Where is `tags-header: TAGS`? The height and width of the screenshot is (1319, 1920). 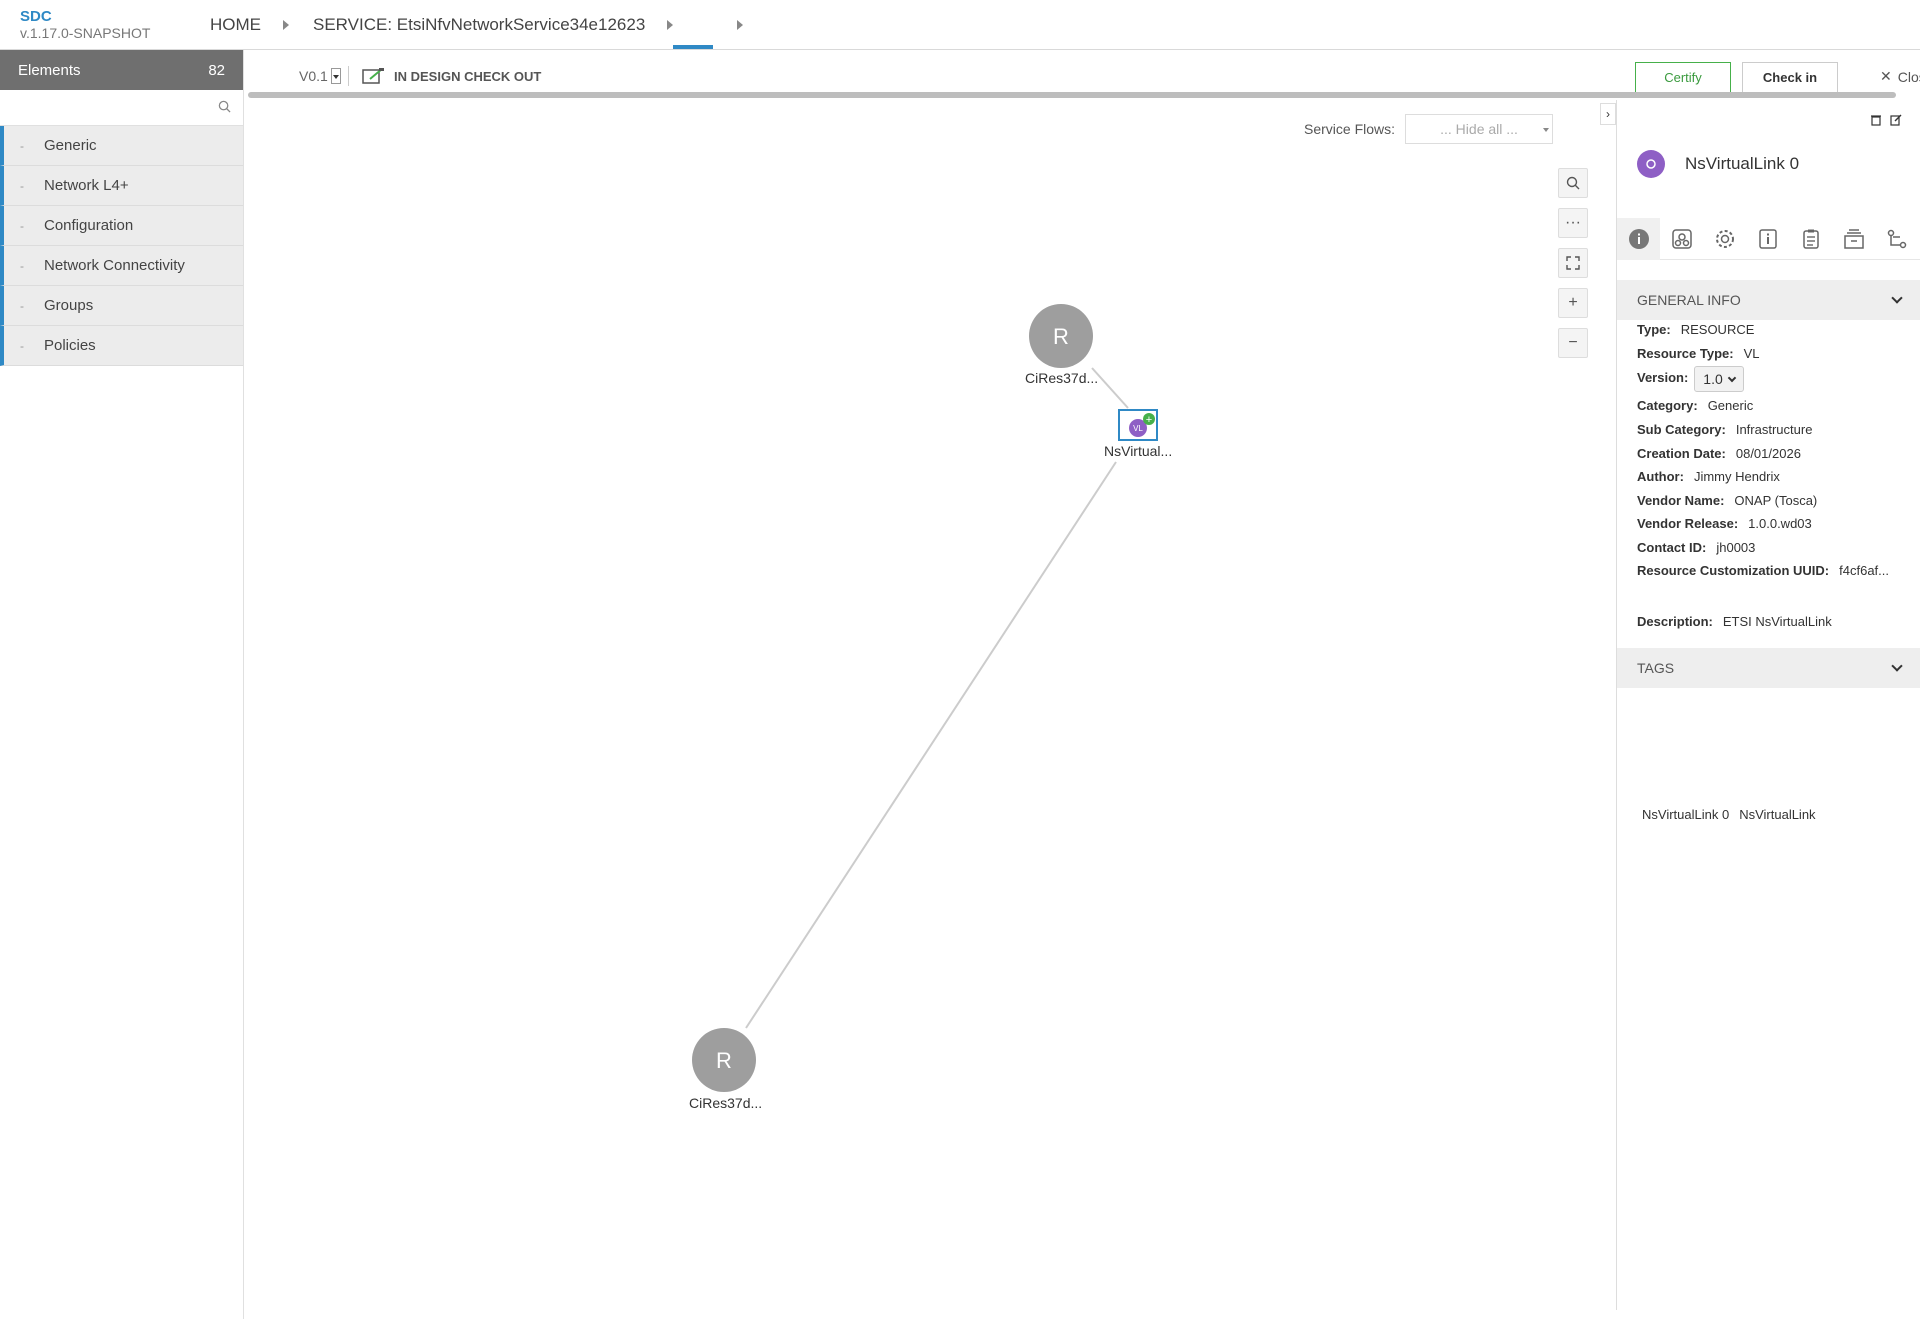 tags-header: TAGS is located at coordinates (1768, 668).